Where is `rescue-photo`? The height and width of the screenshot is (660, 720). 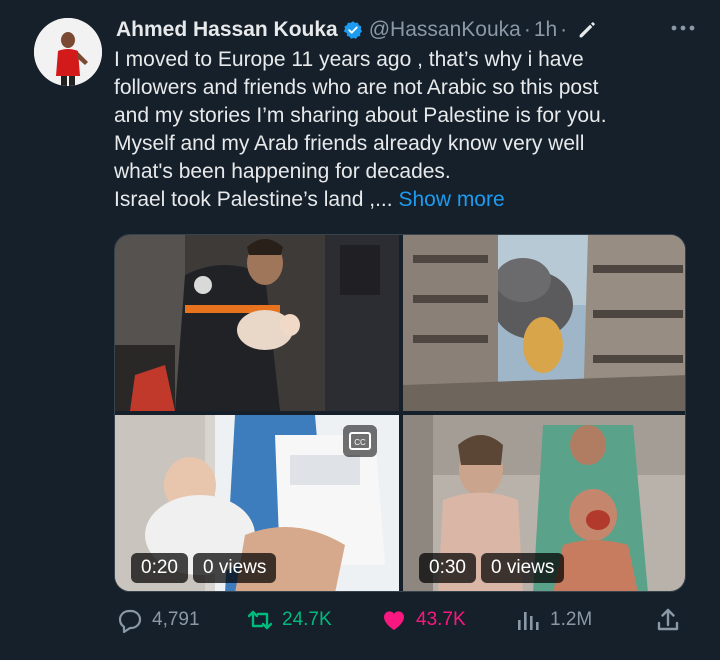 rescue-photo is located at coordinates (257, 323).